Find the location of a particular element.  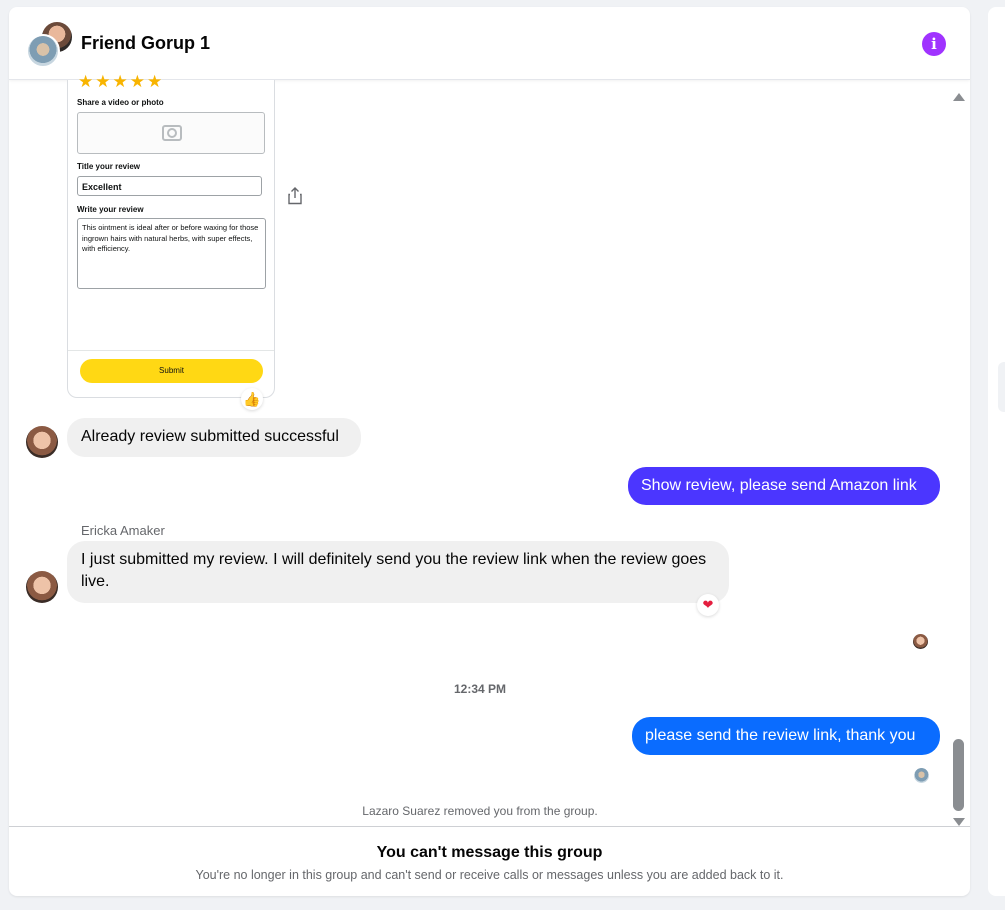

submit-button-image: Submit is located at coordinates (171, 371).